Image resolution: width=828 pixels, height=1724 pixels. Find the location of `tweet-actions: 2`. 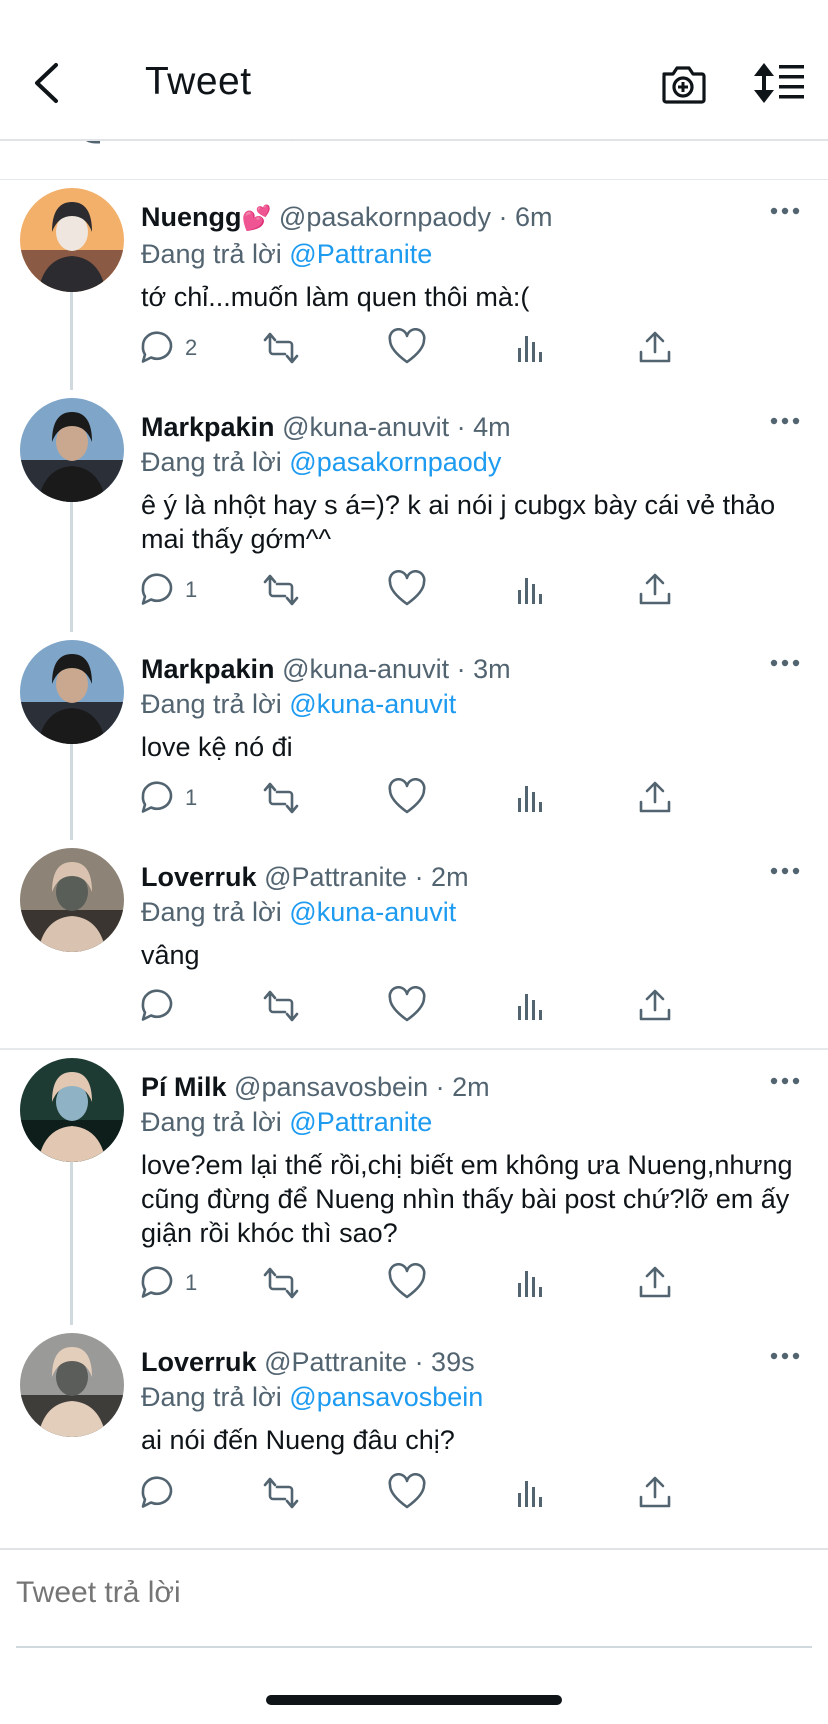

tweet-actions: 2 is located at coordinates (441, 348).